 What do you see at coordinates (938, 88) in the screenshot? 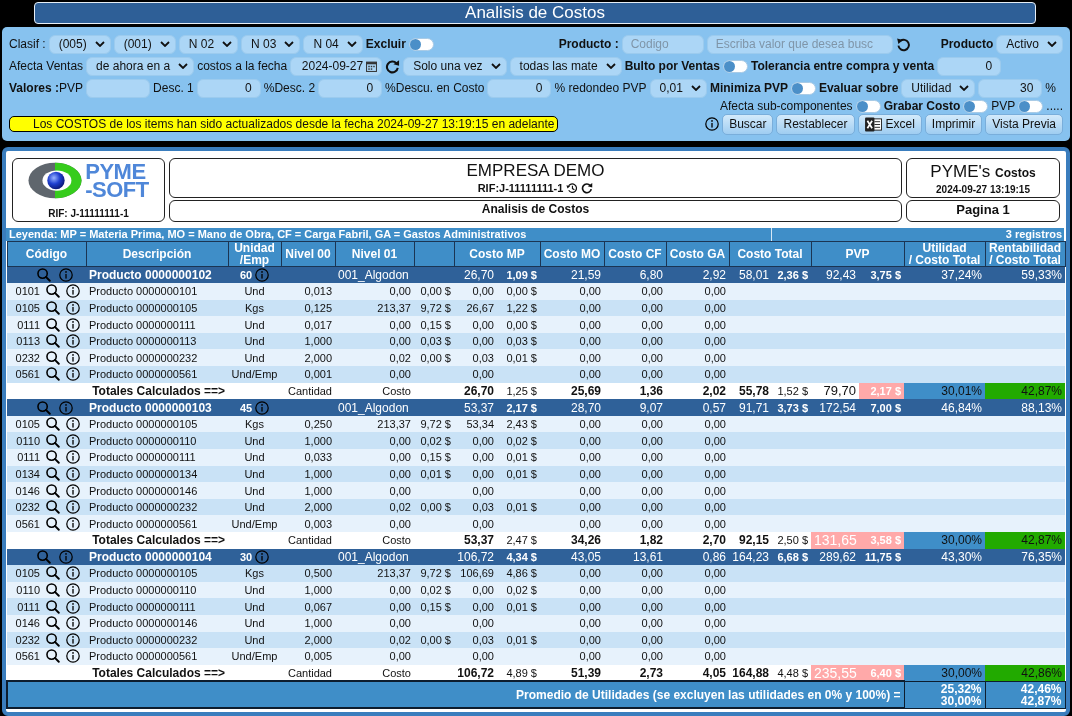
I see `dropdown: Utilidad` at bounding box center [938, 88].